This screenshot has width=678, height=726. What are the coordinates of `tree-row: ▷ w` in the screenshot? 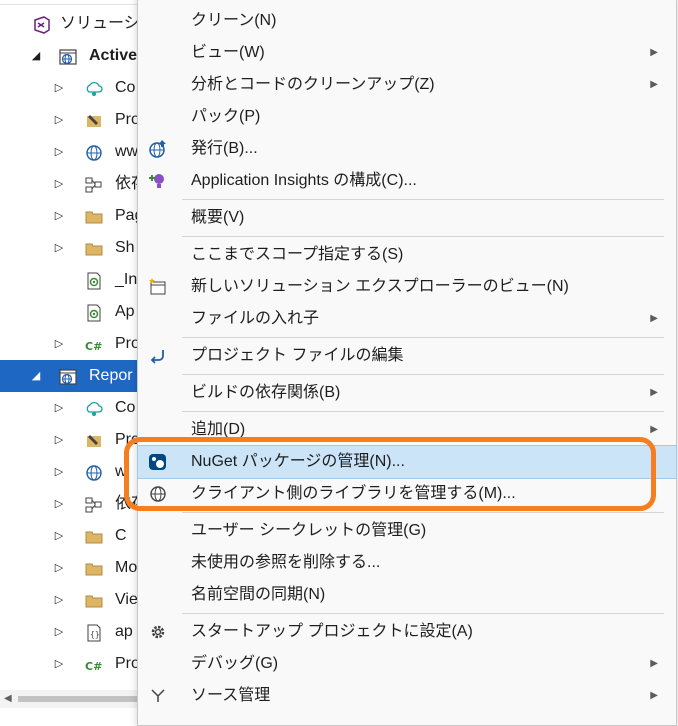 It's located at (80, 472).